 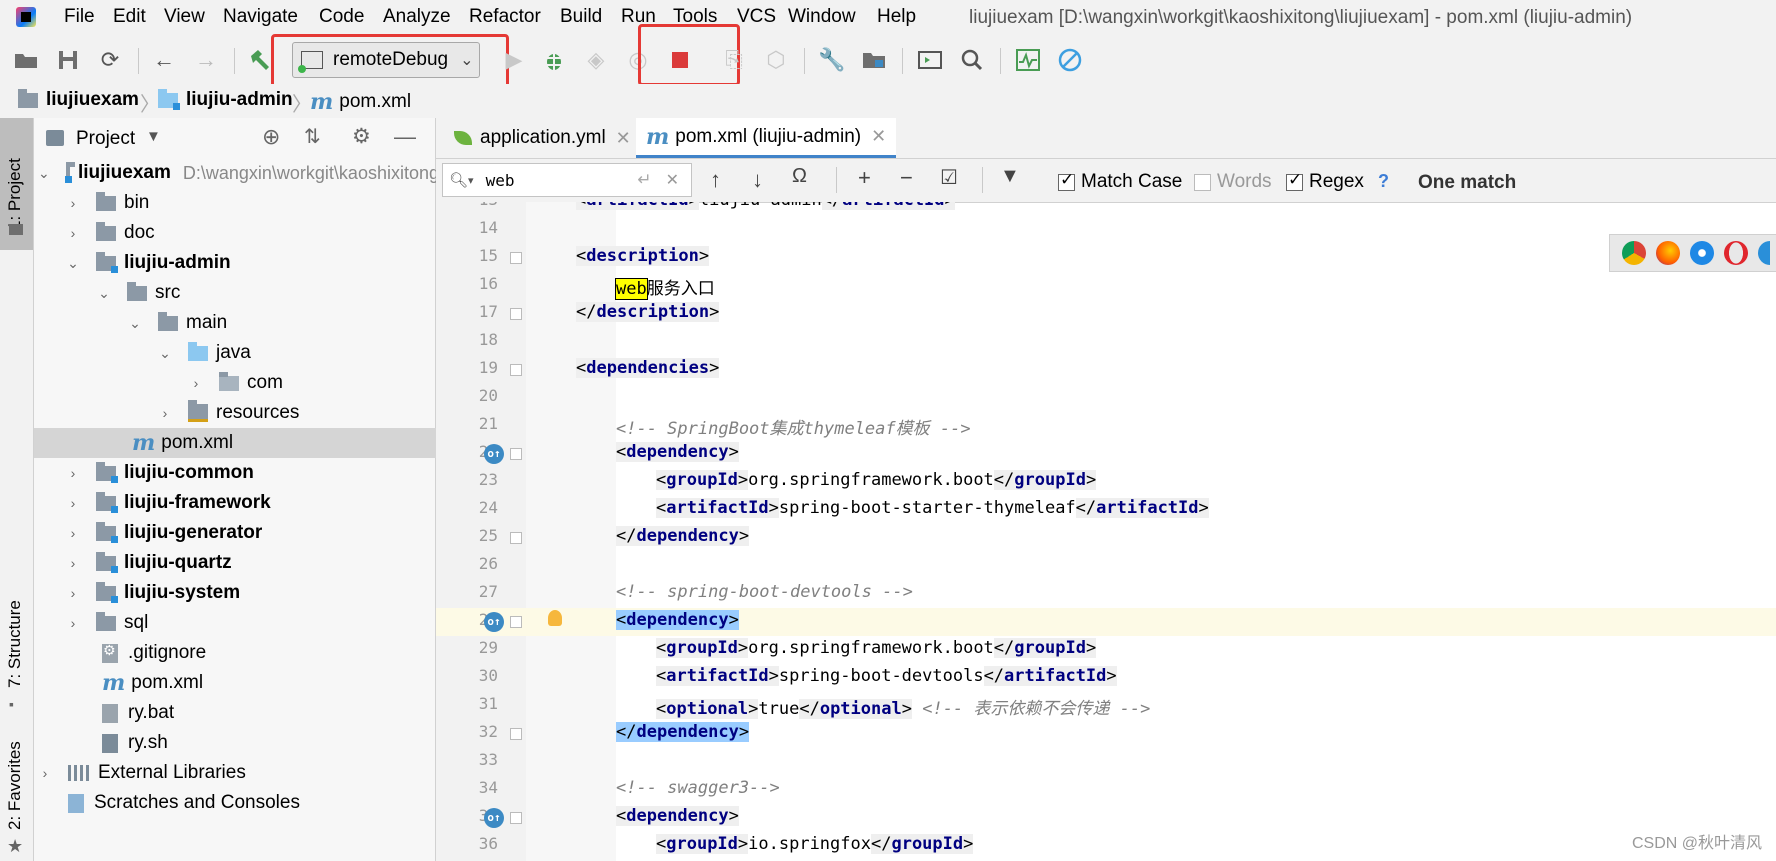 I want to click on clear-icon: ✕, so click(x=672, y=180).